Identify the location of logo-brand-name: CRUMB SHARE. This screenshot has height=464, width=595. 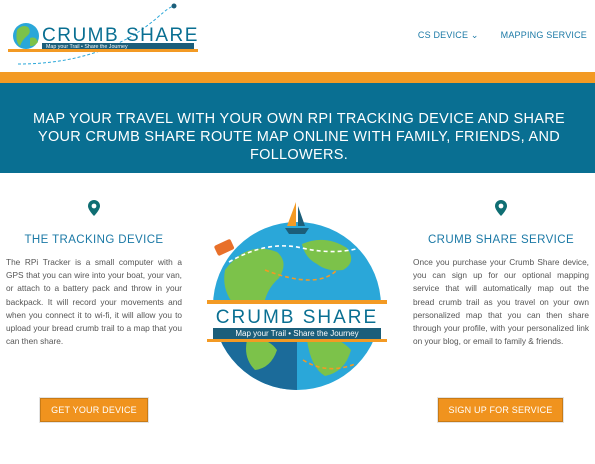
(297, 317).